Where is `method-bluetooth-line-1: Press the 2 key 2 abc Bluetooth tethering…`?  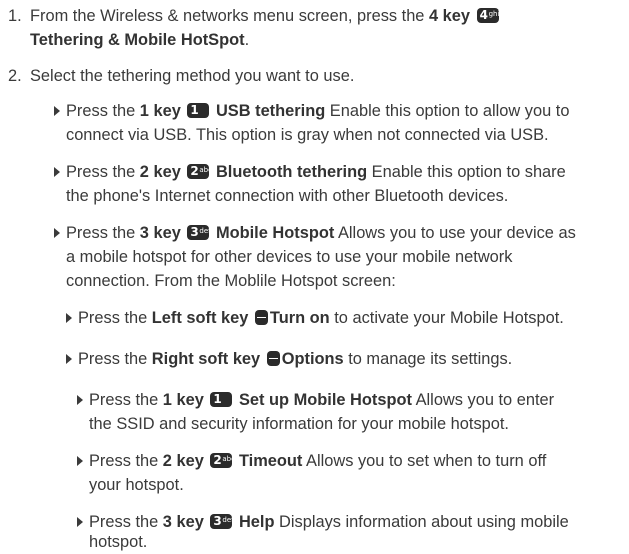
method-bluetooth-line-1: Press the 2 key 2 abc Bluetooth tethering… is located at coordinates (316, 172).